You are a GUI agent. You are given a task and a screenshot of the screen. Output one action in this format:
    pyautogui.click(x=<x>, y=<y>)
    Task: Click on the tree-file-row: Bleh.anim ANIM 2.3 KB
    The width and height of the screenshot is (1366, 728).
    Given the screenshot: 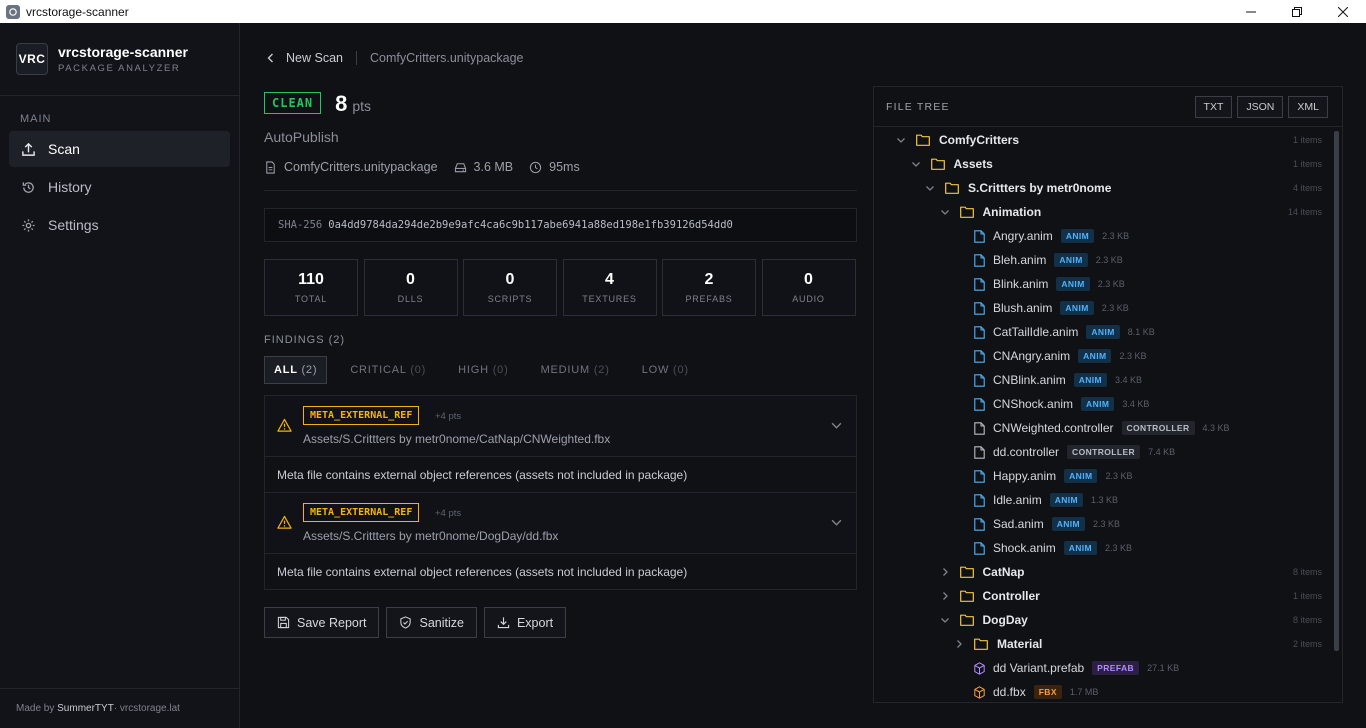 What is the action you would take?
    pyautogui.click(x=1103, y=260)
    